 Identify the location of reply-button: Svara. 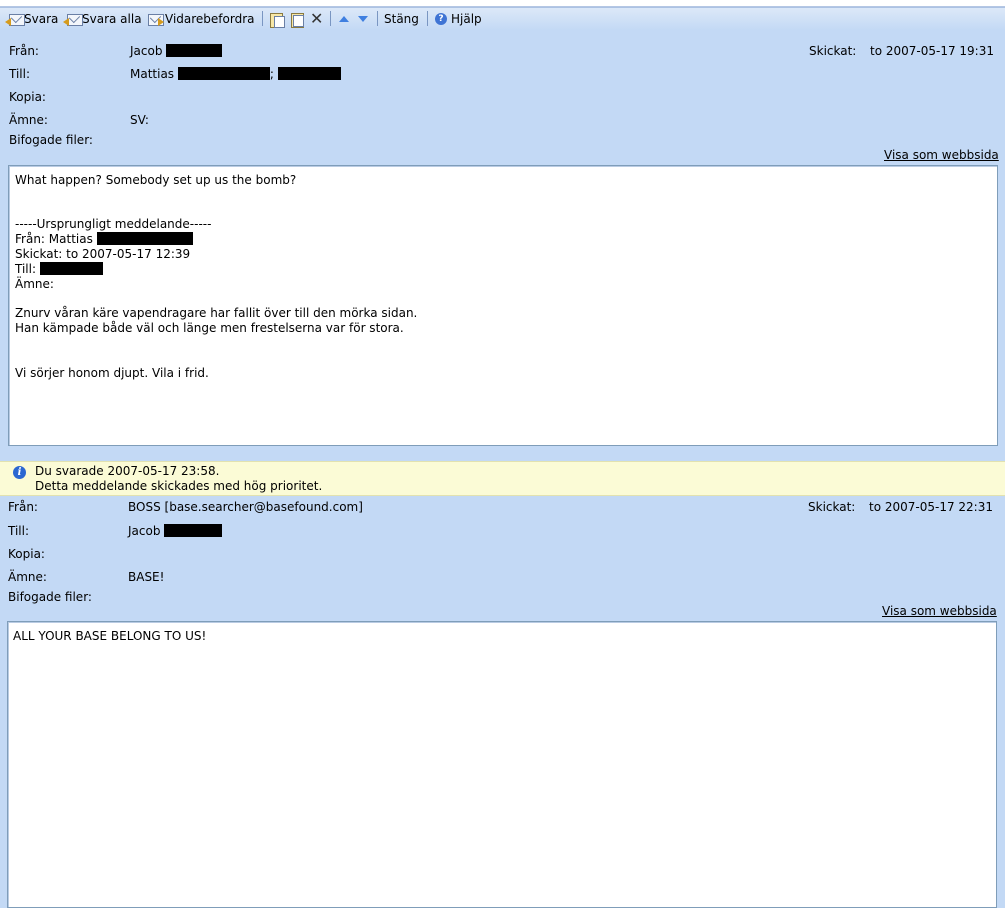
(32, 19).